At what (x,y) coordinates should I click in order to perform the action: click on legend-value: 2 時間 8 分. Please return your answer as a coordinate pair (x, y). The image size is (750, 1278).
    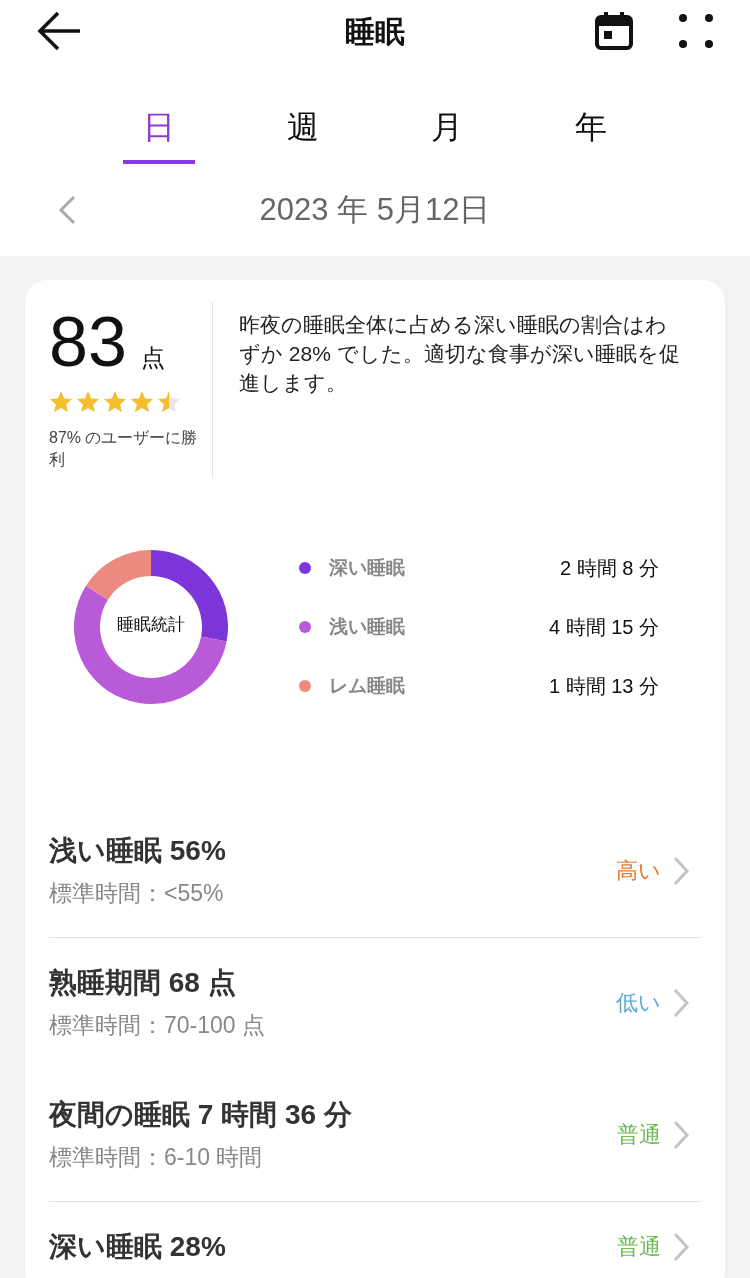
    Looking at the image, I should click on (609, 568).